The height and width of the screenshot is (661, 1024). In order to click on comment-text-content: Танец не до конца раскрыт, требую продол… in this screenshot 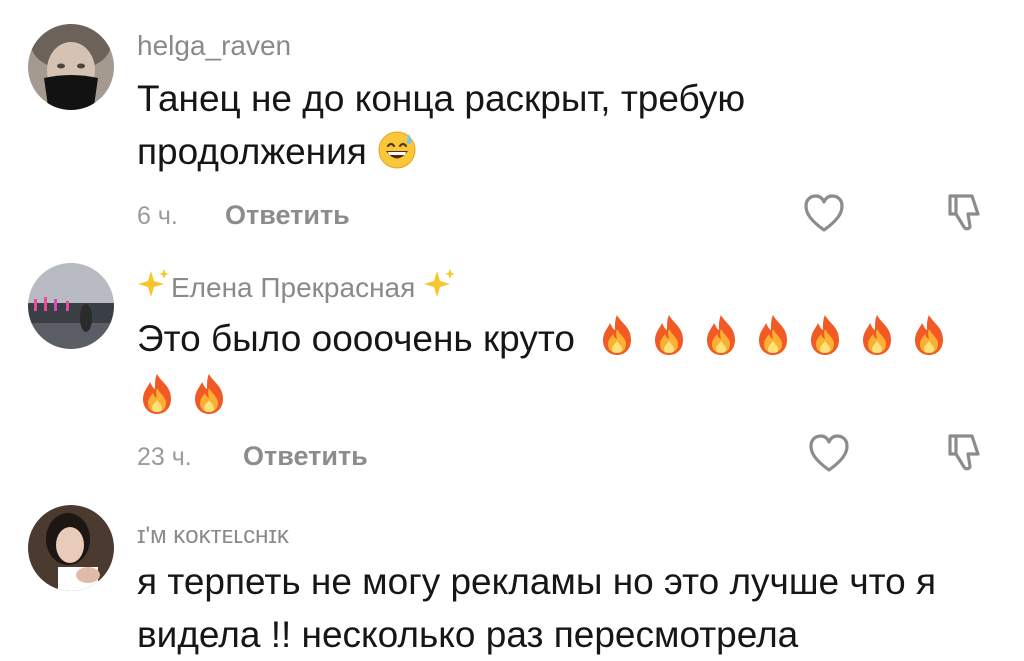, I will do `click(441, 125)`.